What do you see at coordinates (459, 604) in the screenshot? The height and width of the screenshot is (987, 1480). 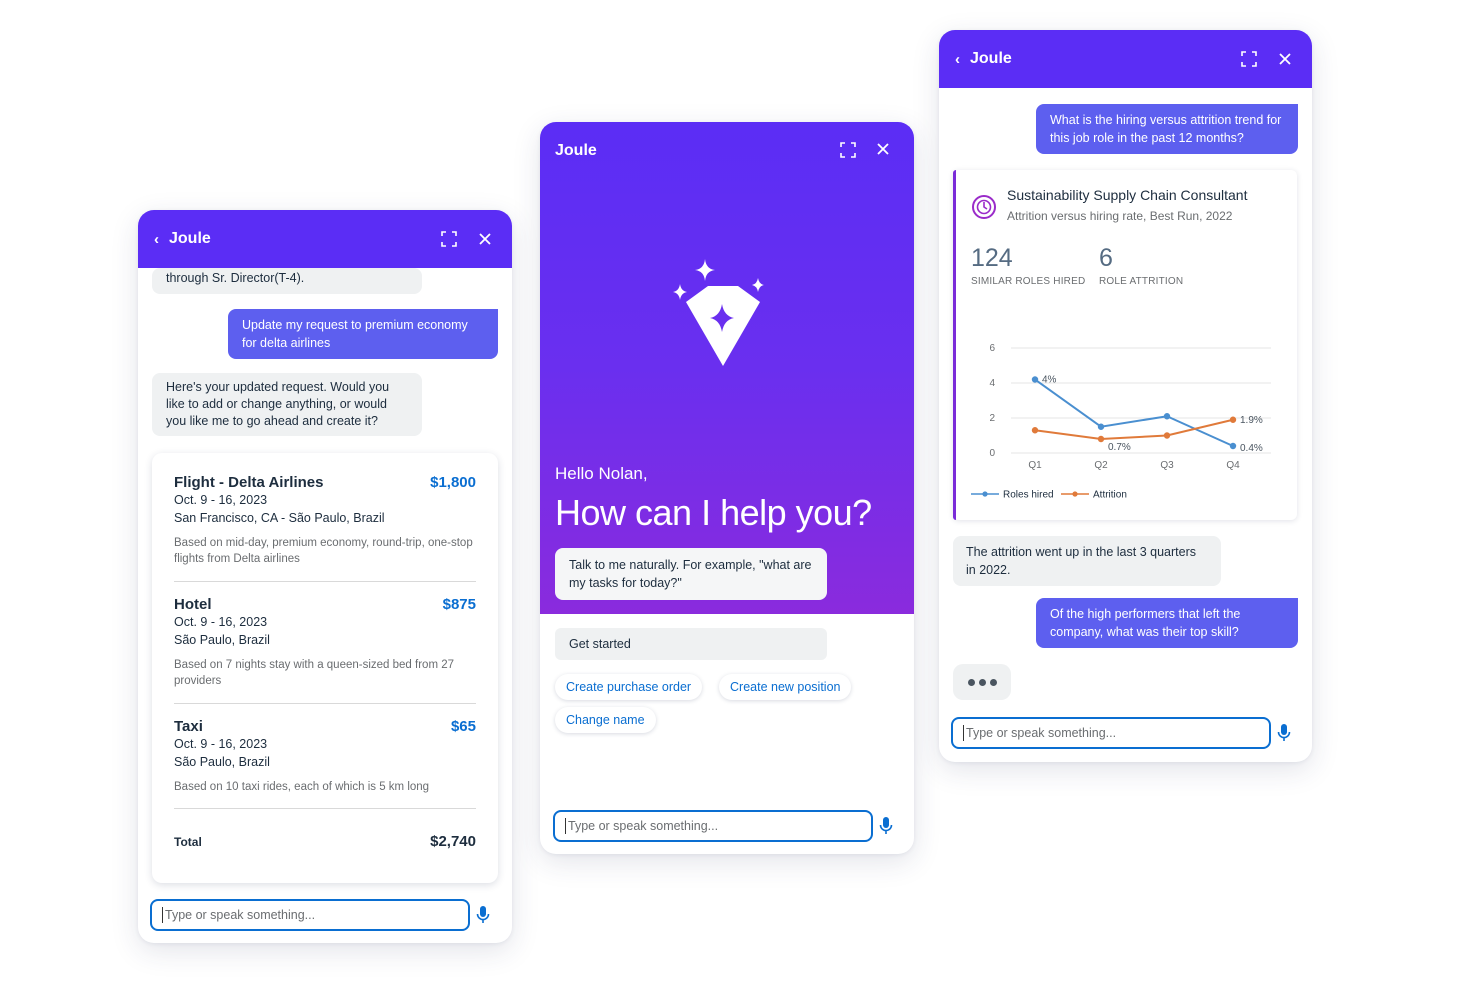 I see `item-price: $875` at bounding box center [459, 604].